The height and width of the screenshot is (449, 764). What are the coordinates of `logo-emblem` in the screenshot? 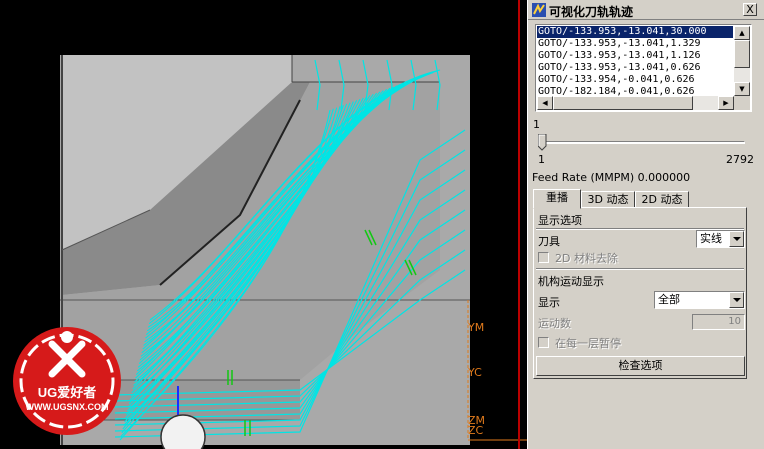 It's located at (67, 381).